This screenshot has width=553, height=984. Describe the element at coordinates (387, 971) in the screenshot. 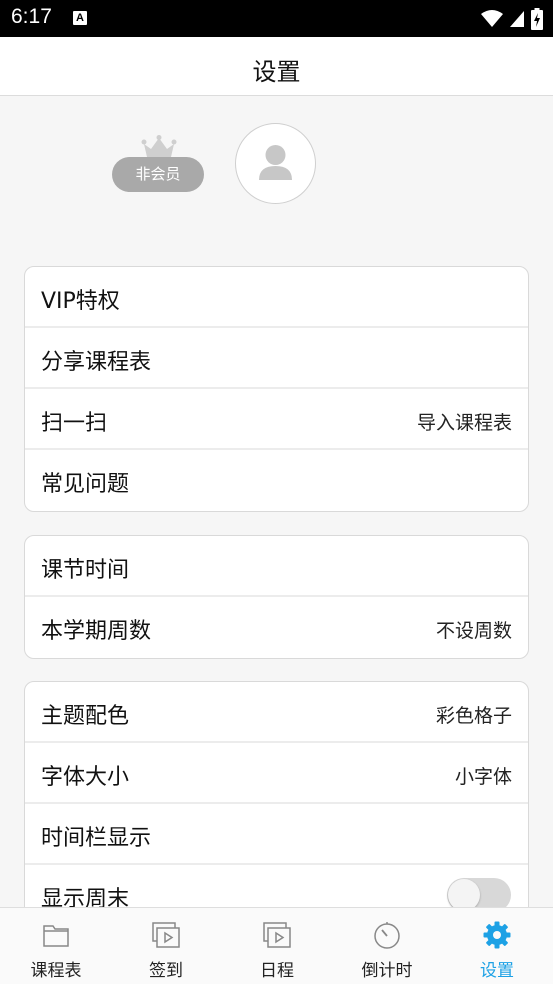

I see `tab-label: 倒计时` at that location.